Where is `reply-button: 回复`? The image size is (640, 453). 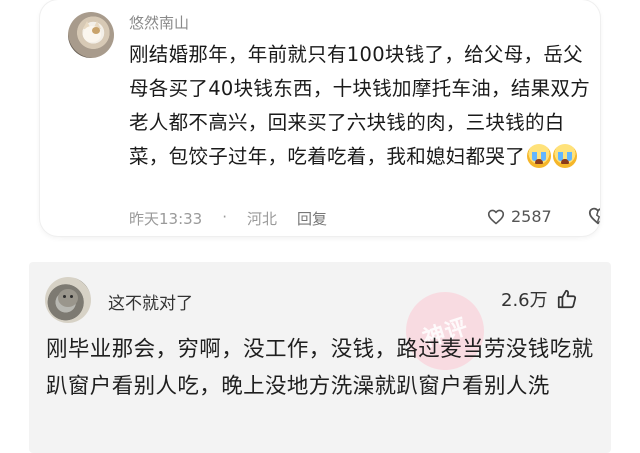 reply-button: 回复 is located at coordinates (312, 218).